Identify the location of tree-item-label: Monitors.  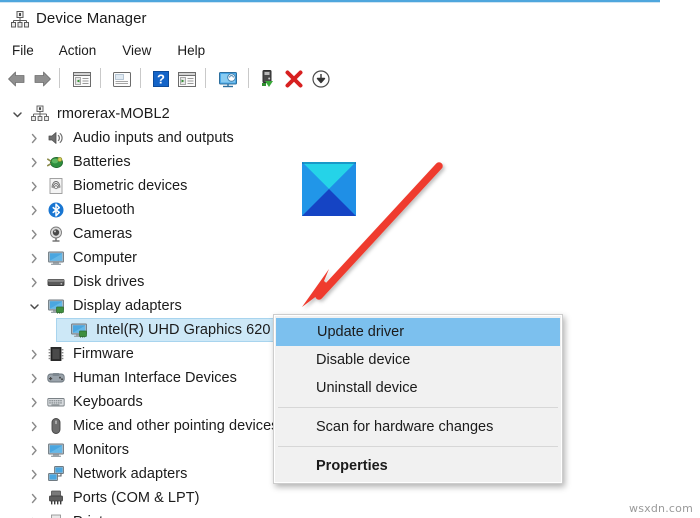
(101, 450).